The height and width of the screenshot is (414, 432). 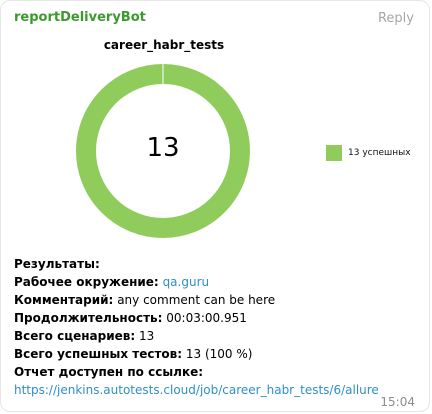 I want to click on chart-title: career_habr_tests, so click(x=164, y=45).